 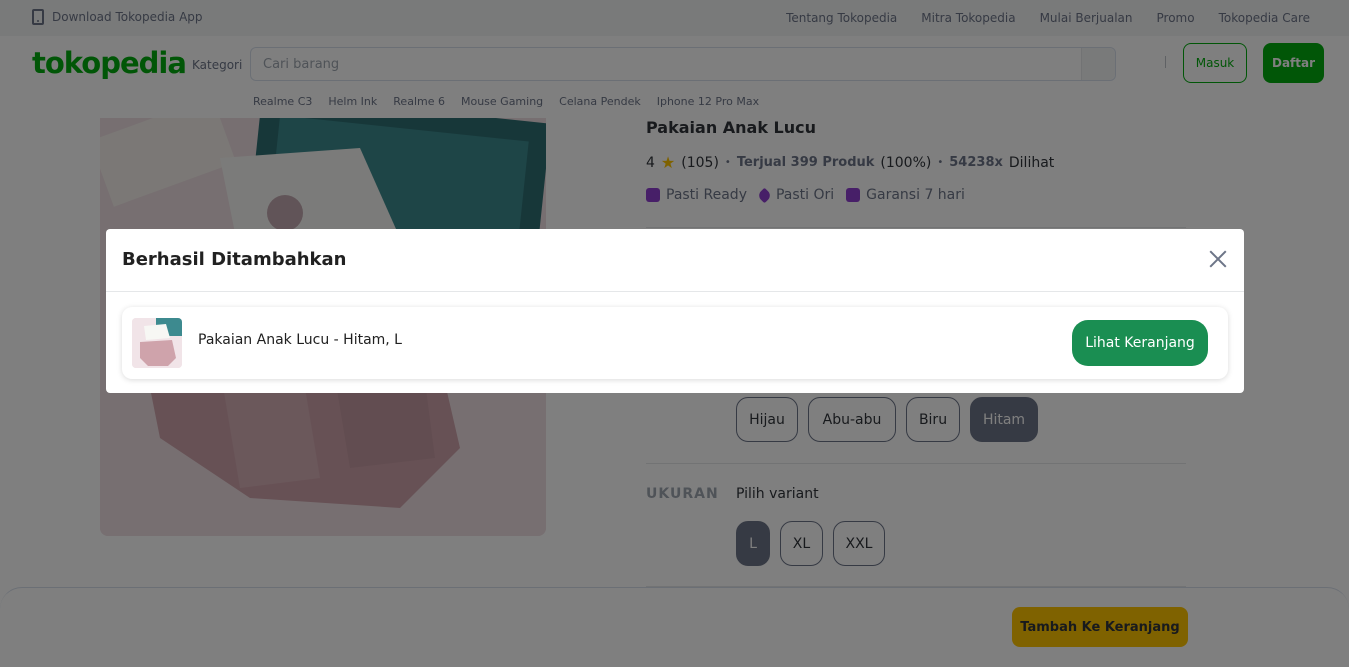 I want to click on item-thumbnail, so click(x=157, y=343).